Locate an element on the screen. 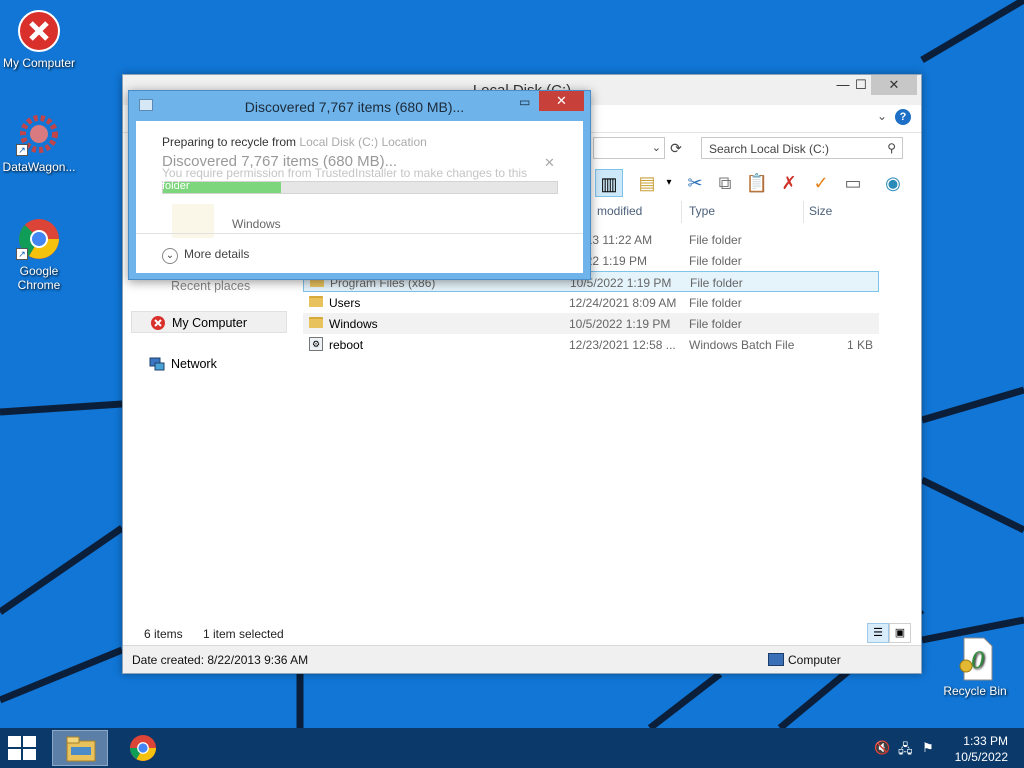  date-created: Date created: 8/22/2013 9:36 AM is located at coordinates (220, 660).